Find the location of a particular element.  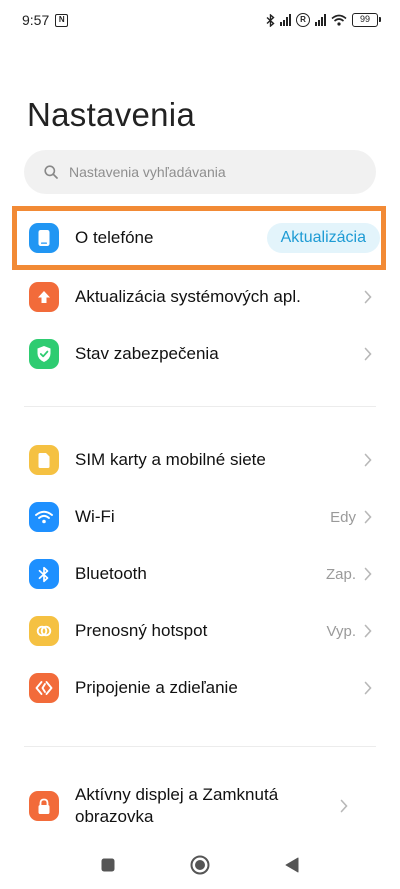

settings-item-wifi: Wi-Fi Edy is located at coordinates (200, 517).